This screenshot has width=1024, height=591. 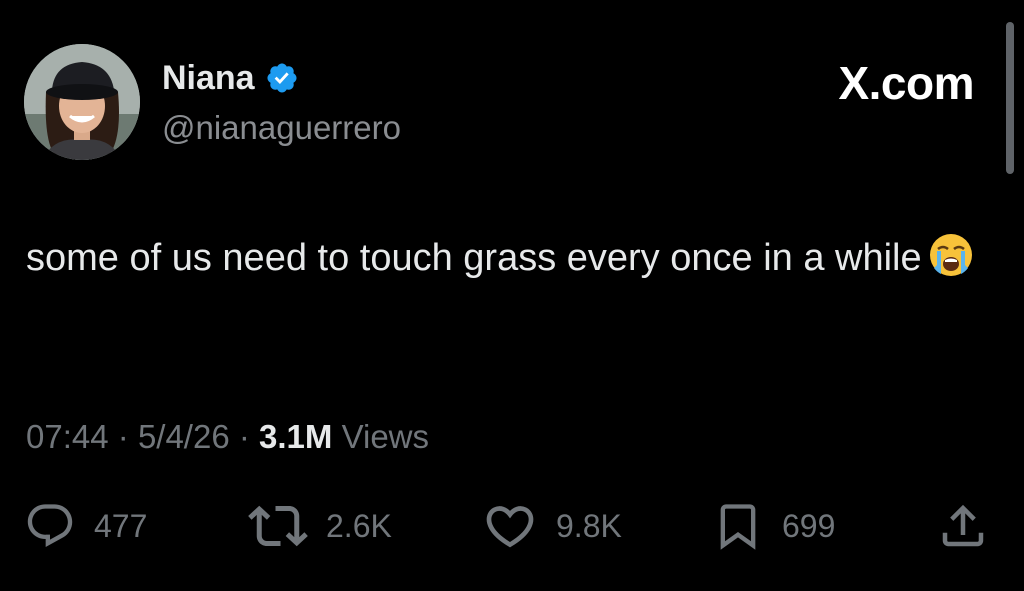 I want to click on reply-count: 477, so click(x=121, y=525).